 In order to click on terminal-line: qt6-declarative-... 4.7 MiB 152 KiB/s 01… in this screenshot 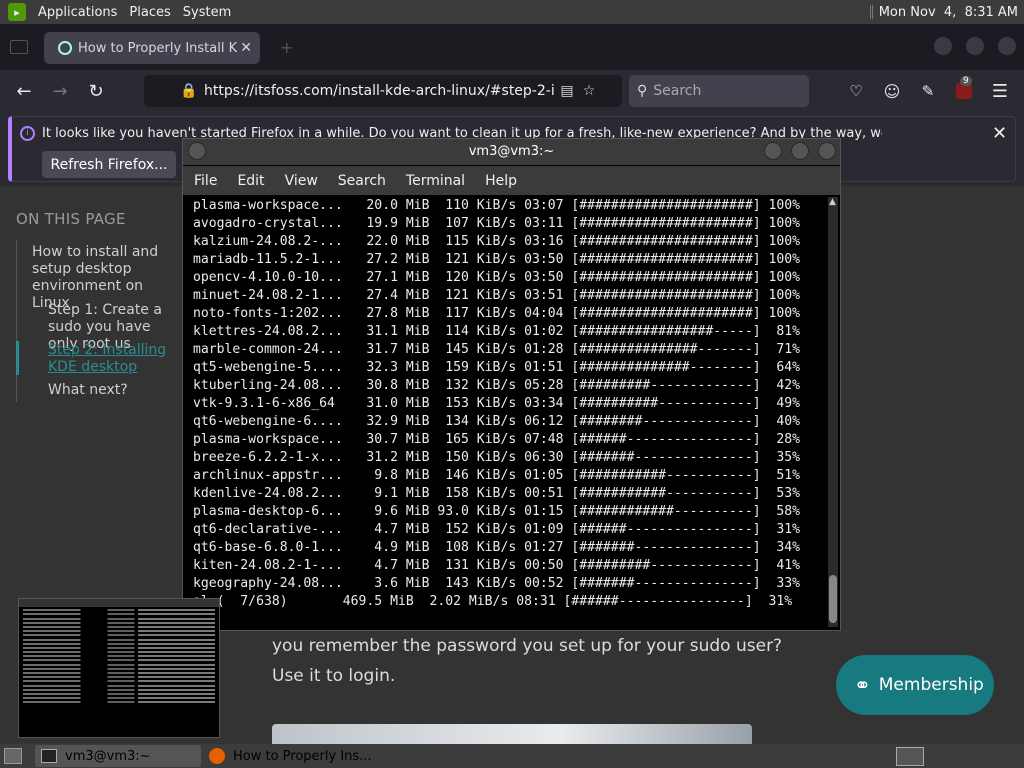, I will do `click(496, 529)`.